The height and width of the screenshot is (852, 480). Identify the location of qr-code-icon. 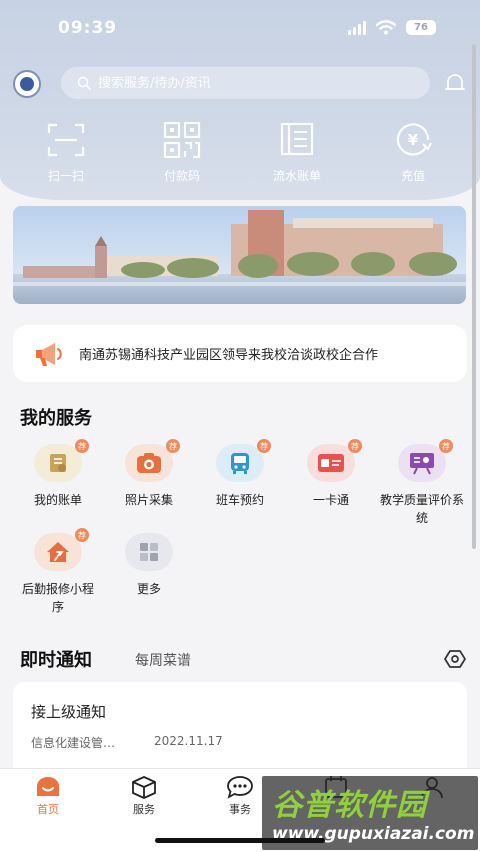
(182, 140).